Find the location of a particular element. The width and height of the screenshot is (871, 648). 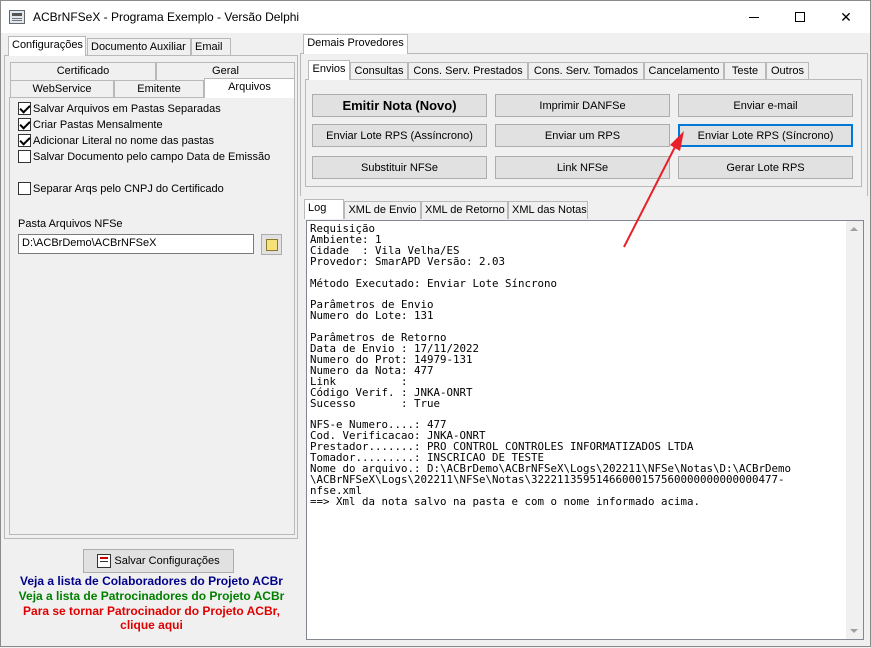

save-config-icon is located at coordinates (104, 561).